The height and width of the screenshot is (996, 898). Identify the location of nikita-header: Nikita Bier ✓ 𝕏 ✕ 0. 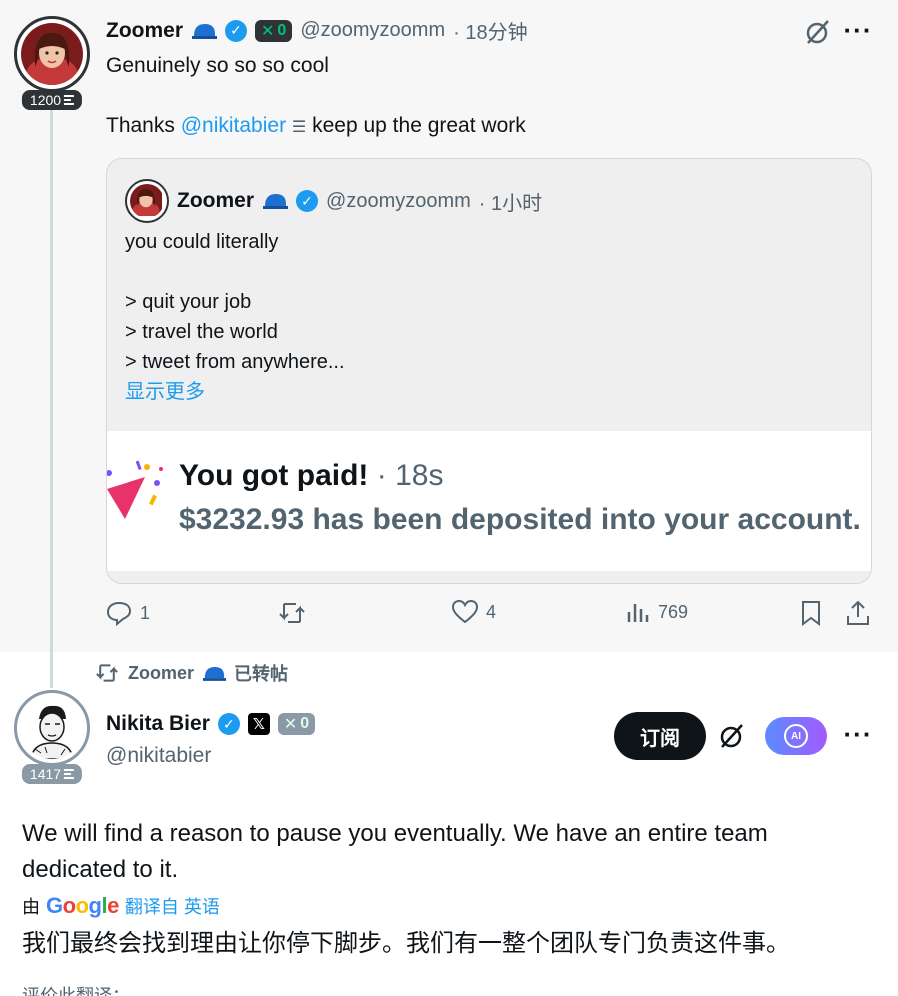
(211, 724).